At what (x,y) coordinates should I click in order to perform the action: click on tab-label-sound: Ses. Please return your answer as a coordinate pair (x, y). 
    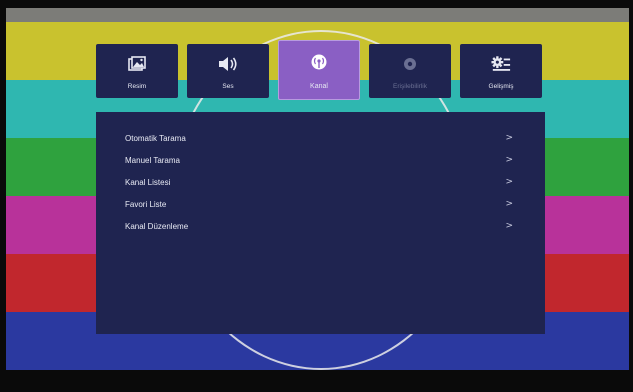
    Looking at the image, I should click on (228, 86).